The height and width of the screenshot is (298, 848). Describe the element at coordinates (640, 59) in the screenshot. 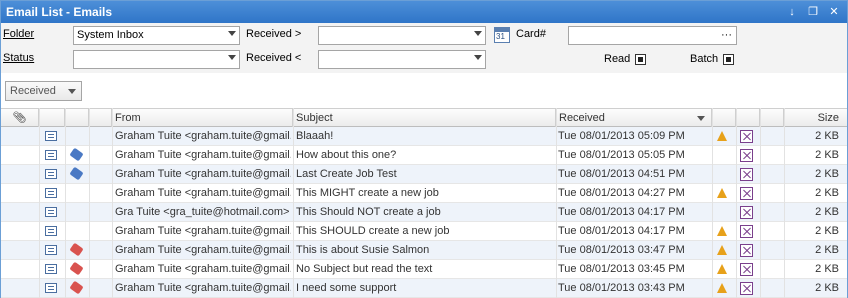

I see `read-checkbox` at that location.